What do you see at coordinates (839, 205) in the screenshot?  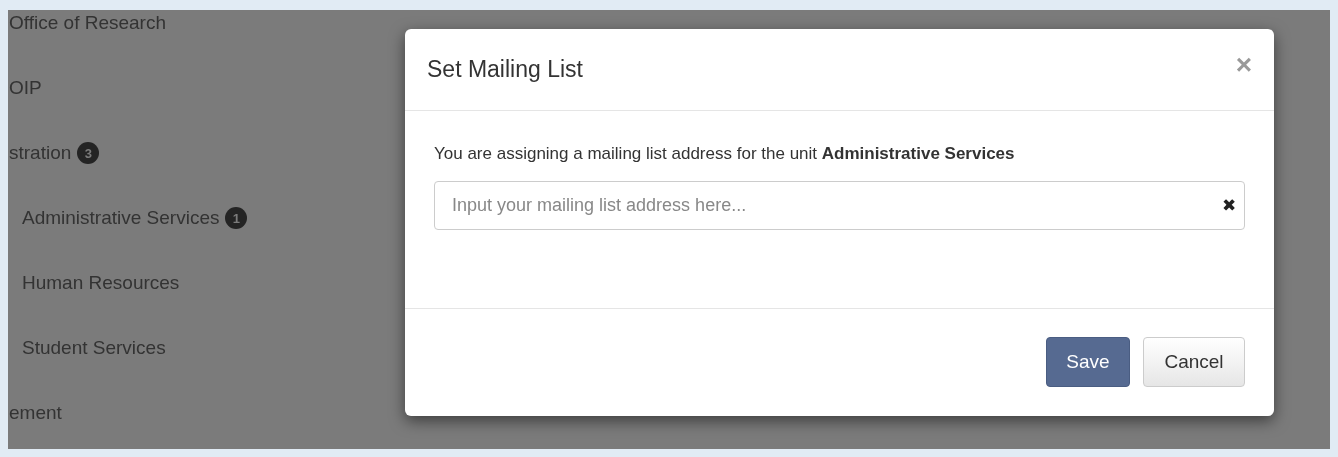 I see `mailing-list-input: Input your mailing list address here... ✖` at bounding box center [839, 205].